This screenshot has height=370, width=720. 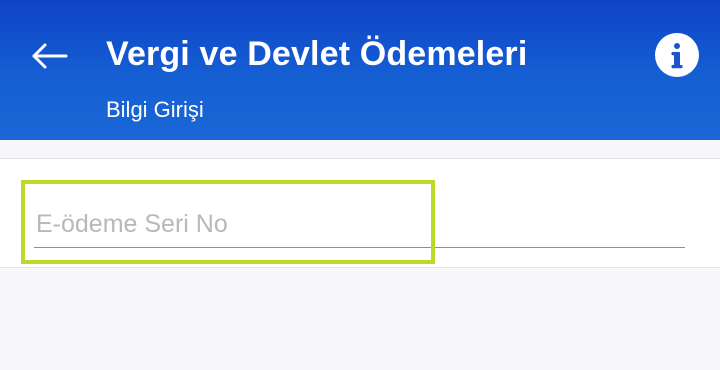 I want to click on back-button, so click(x=49, y=56).